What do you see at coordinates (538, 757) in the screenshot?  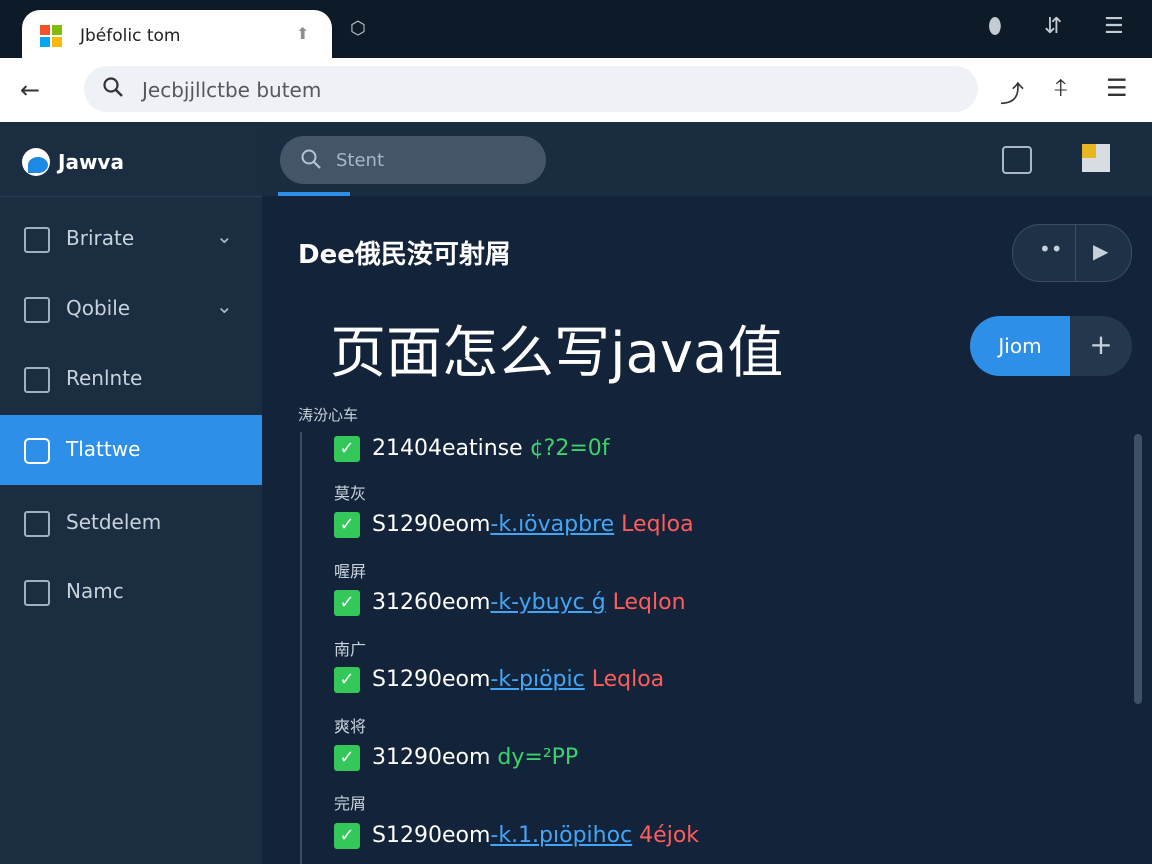 I see `row-tail: dy=²PP` at bounding box center [538, 757].